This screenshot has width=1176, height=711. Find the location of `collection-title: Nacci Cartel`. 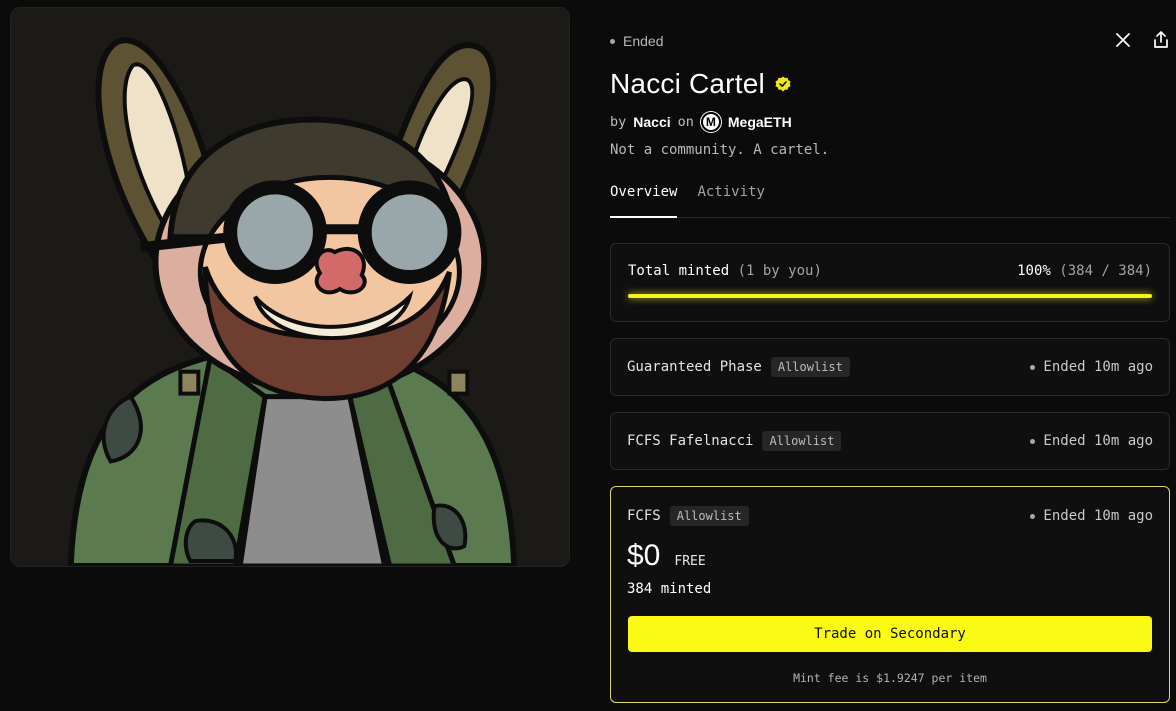

collection-title: Nacci Cartel is located at coordinates (700, 84).